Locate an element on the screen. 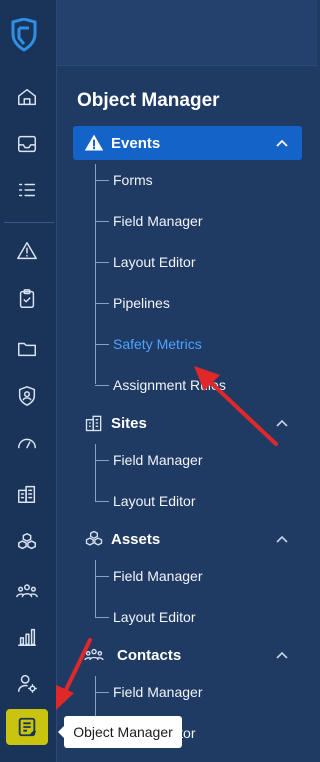  menu-item-pipelines: Pipelines is located at coordinates (132, 303).